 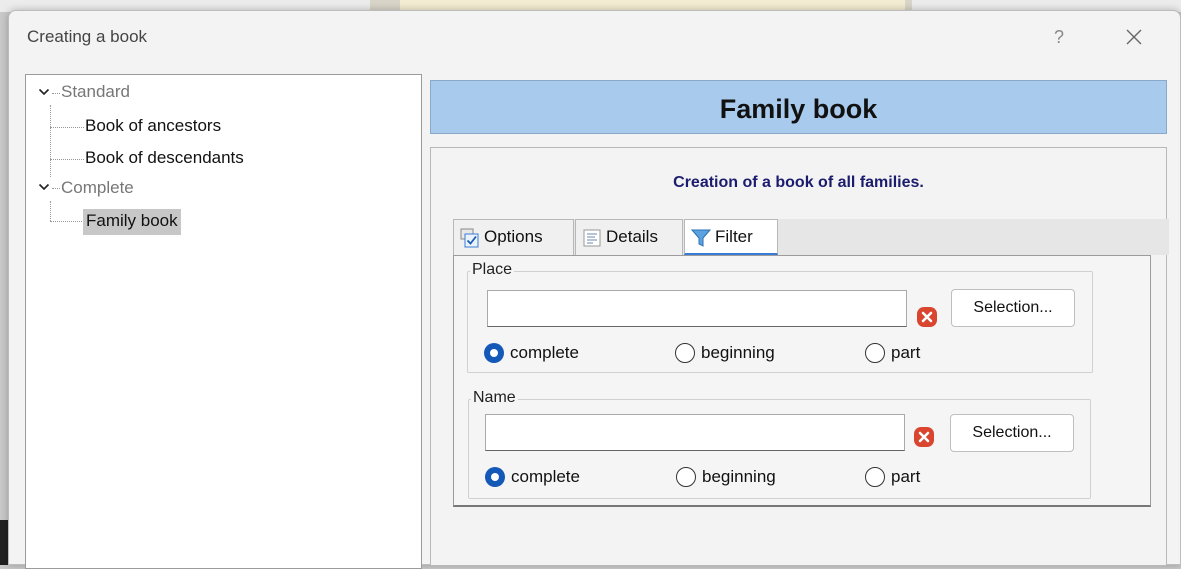 I want to click on name-radio-complete: complete, so click(x=532, y=478).